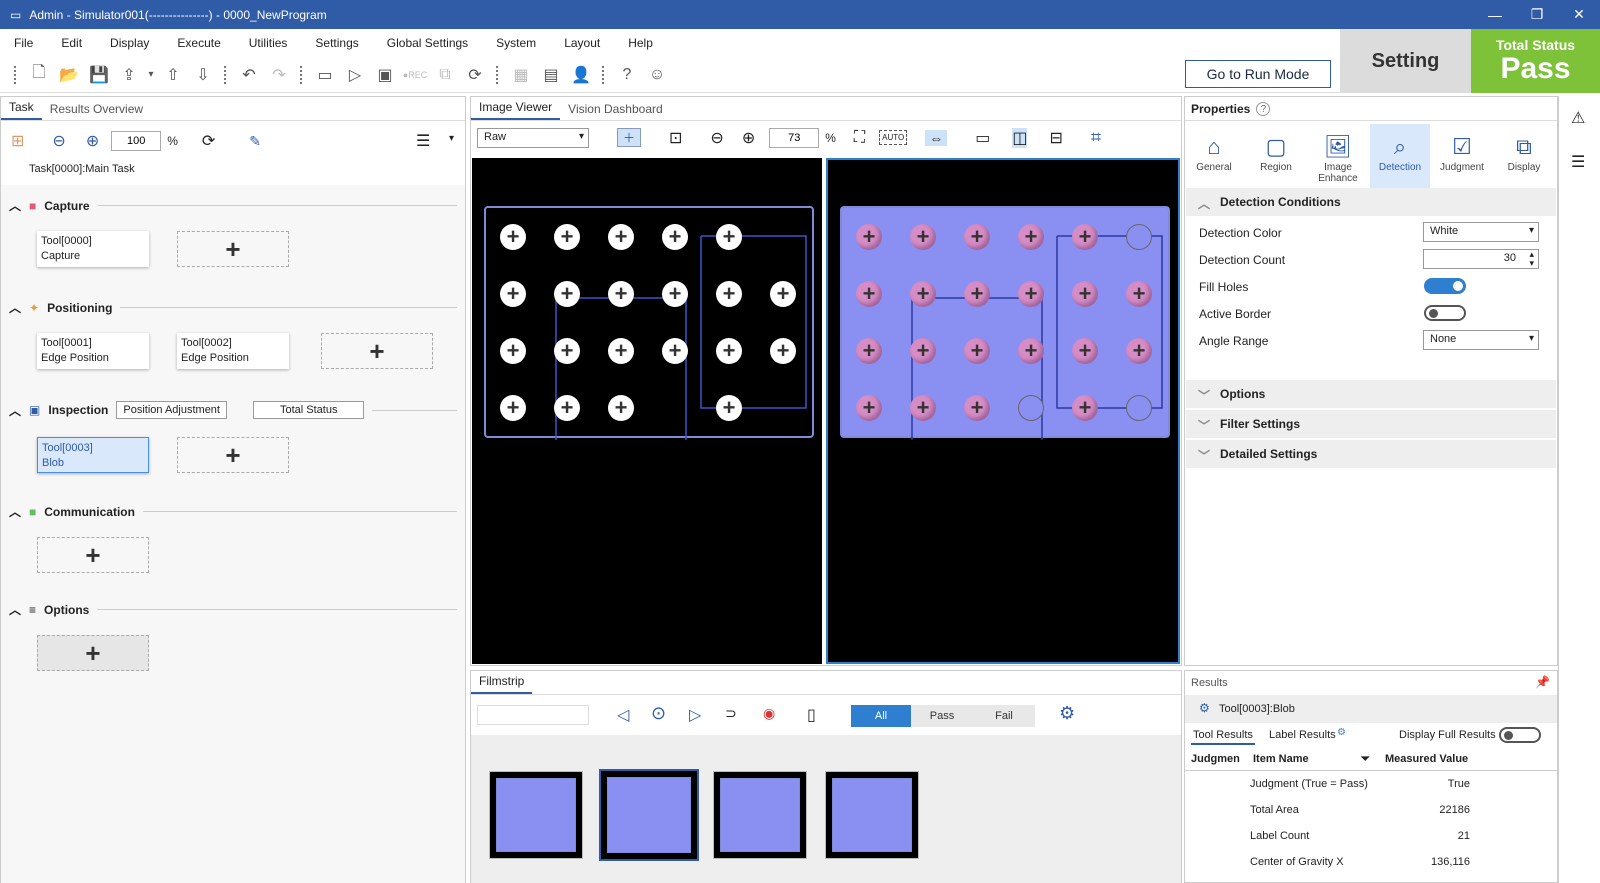  I want to click on prop-region: ▢ Region, so click(1276, 153).